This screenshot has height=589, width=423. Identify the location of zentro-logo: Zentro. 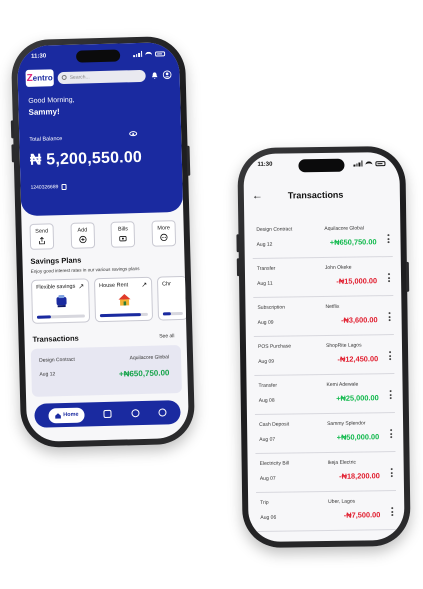
(39, 78).